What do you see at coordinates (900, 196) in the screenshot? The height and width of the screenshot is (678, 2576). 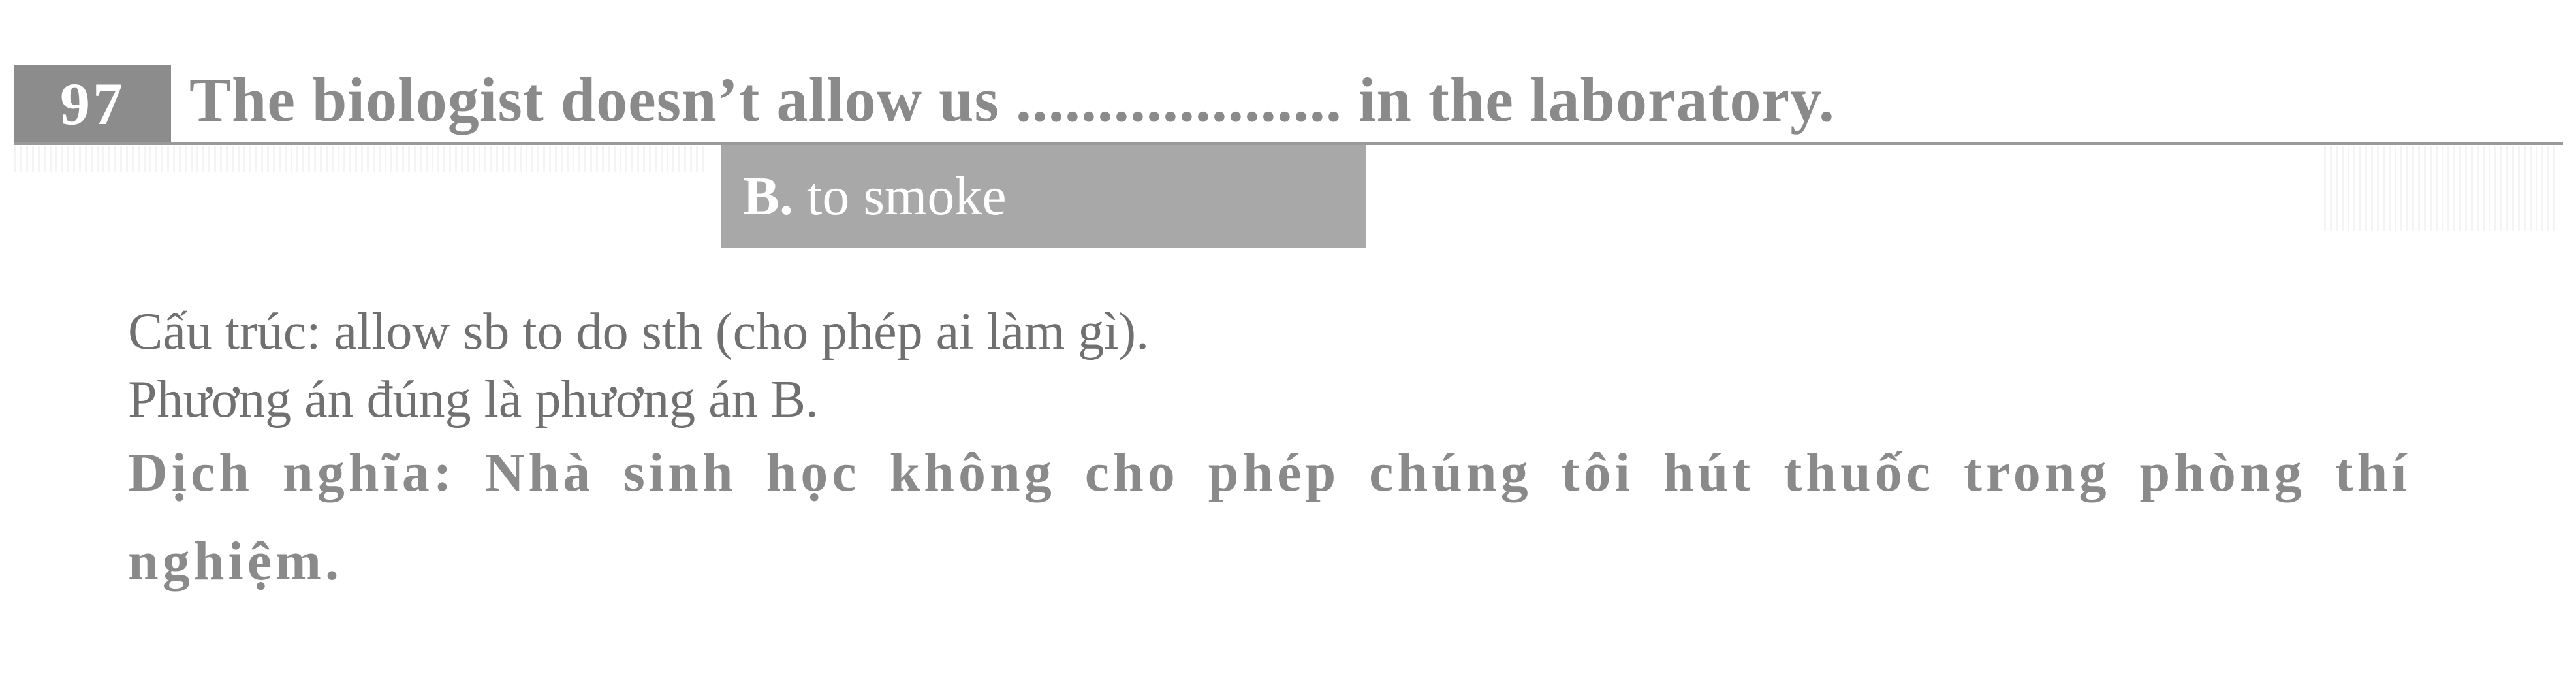 I see `answer-text: to smoke` at bounding box center [900, 196].